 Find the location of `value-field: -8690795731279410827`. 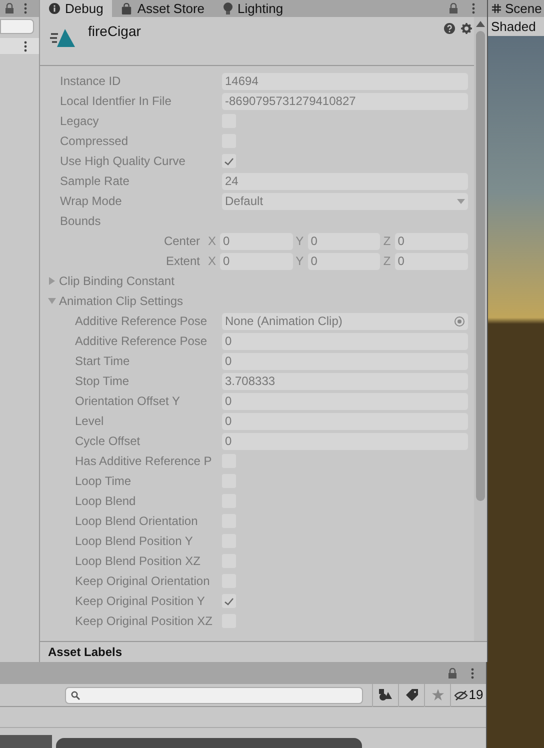

value-field: -8690795731279410827 is located at coordinates (345, 101).